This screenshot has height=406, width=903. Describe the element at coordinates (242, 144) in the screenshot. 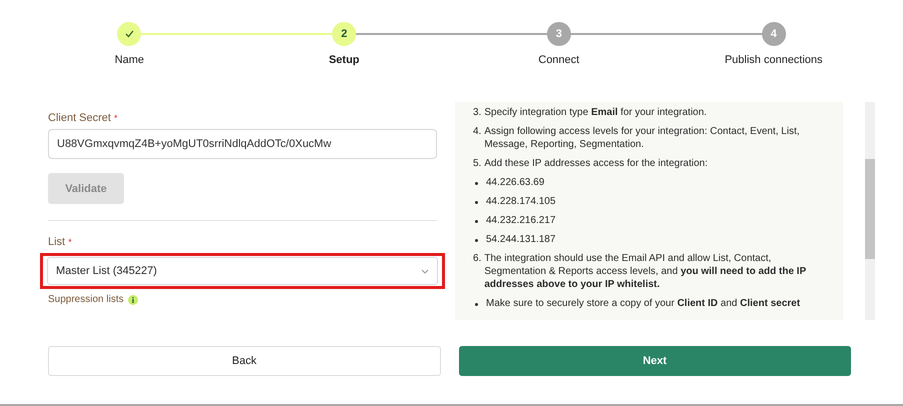

I see `client-secret-field: U88VGmxqvmqZ4B+yoMgUT0srriNdlqAddOTc/0XucMw` at that location.